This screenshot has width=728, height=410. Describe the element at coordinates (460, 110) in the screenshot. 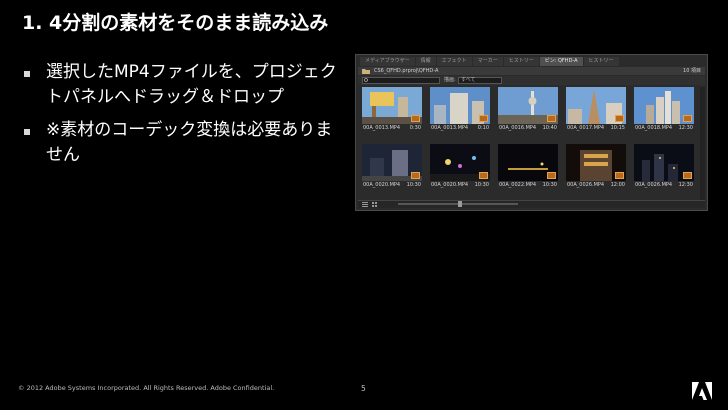

I see `clip-item: 00A_0013.MP4 0:10` at that location.